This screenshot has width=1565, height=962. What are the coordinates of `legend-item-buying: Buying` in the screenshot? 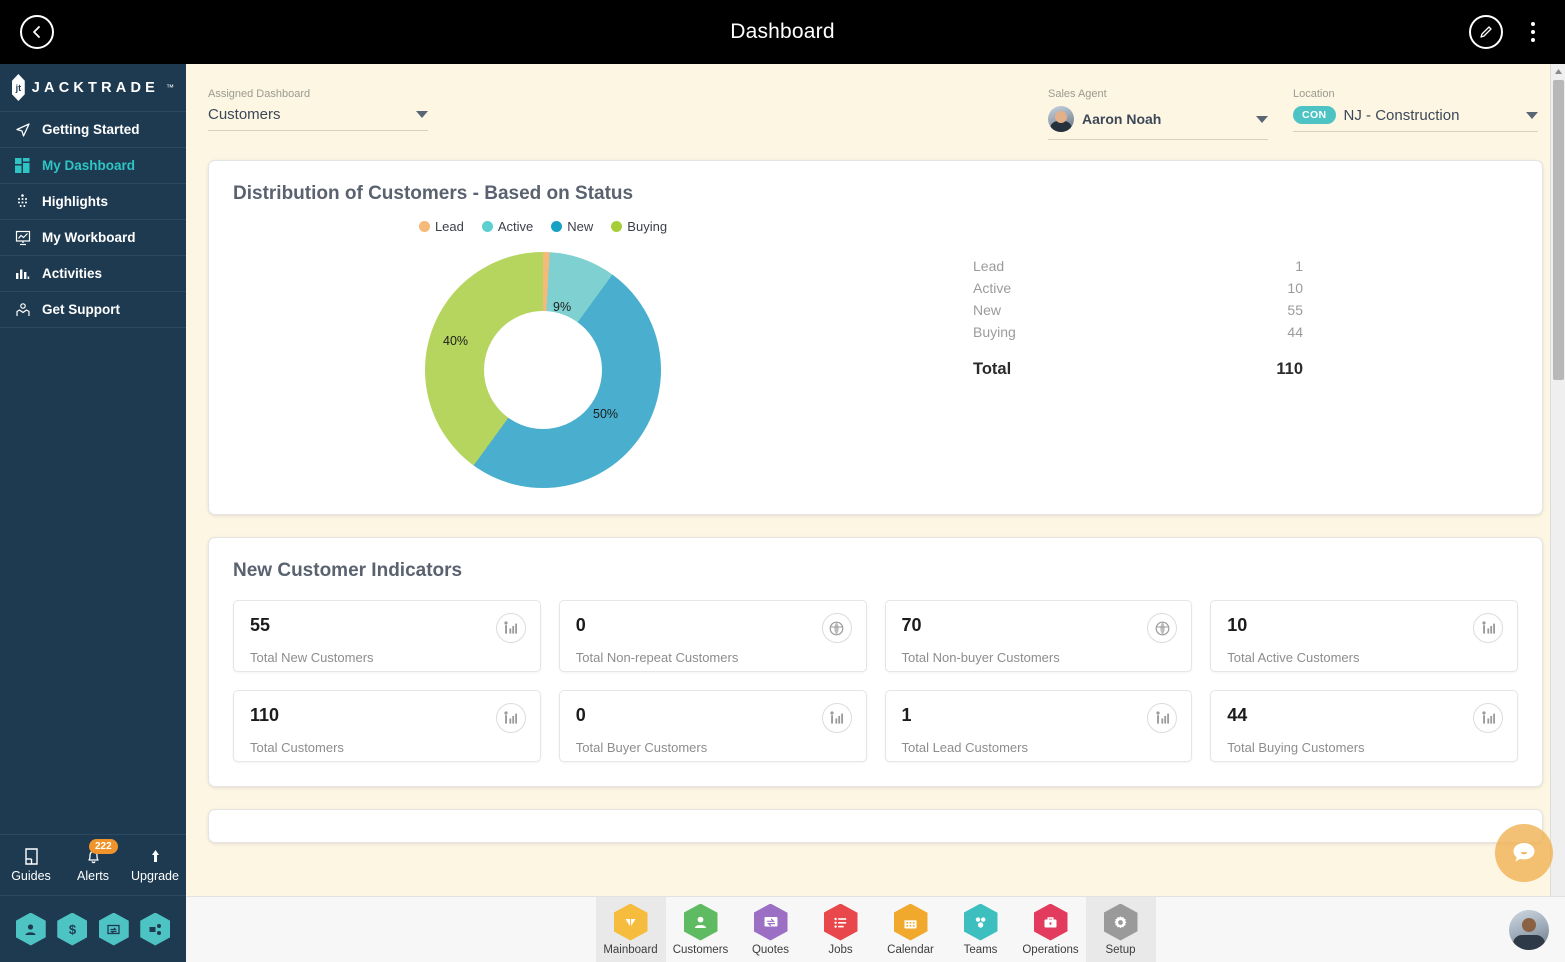 It's located at (639, 226).